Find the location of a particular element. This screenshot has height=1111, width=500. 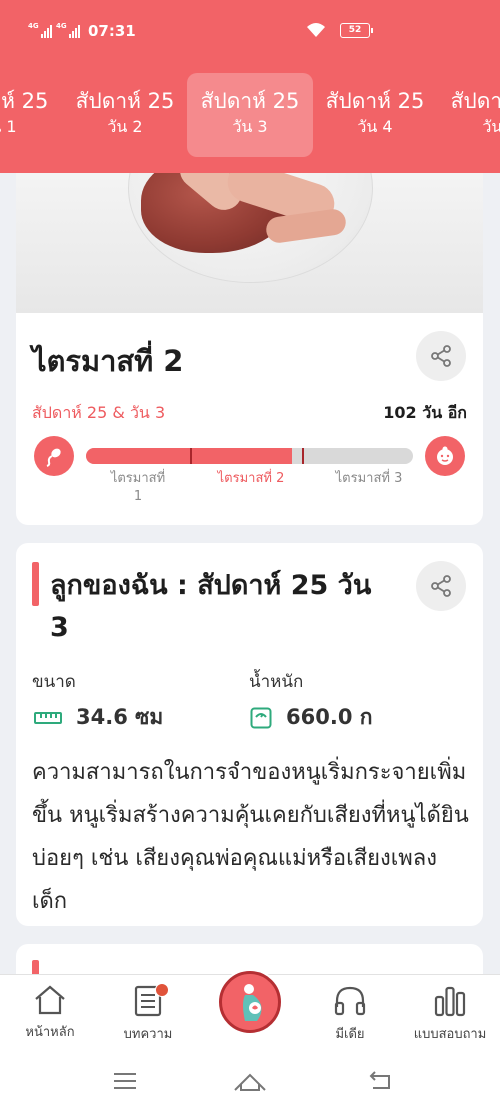

weight-label: น้ำหนัก is located at coordinates (276, 682).